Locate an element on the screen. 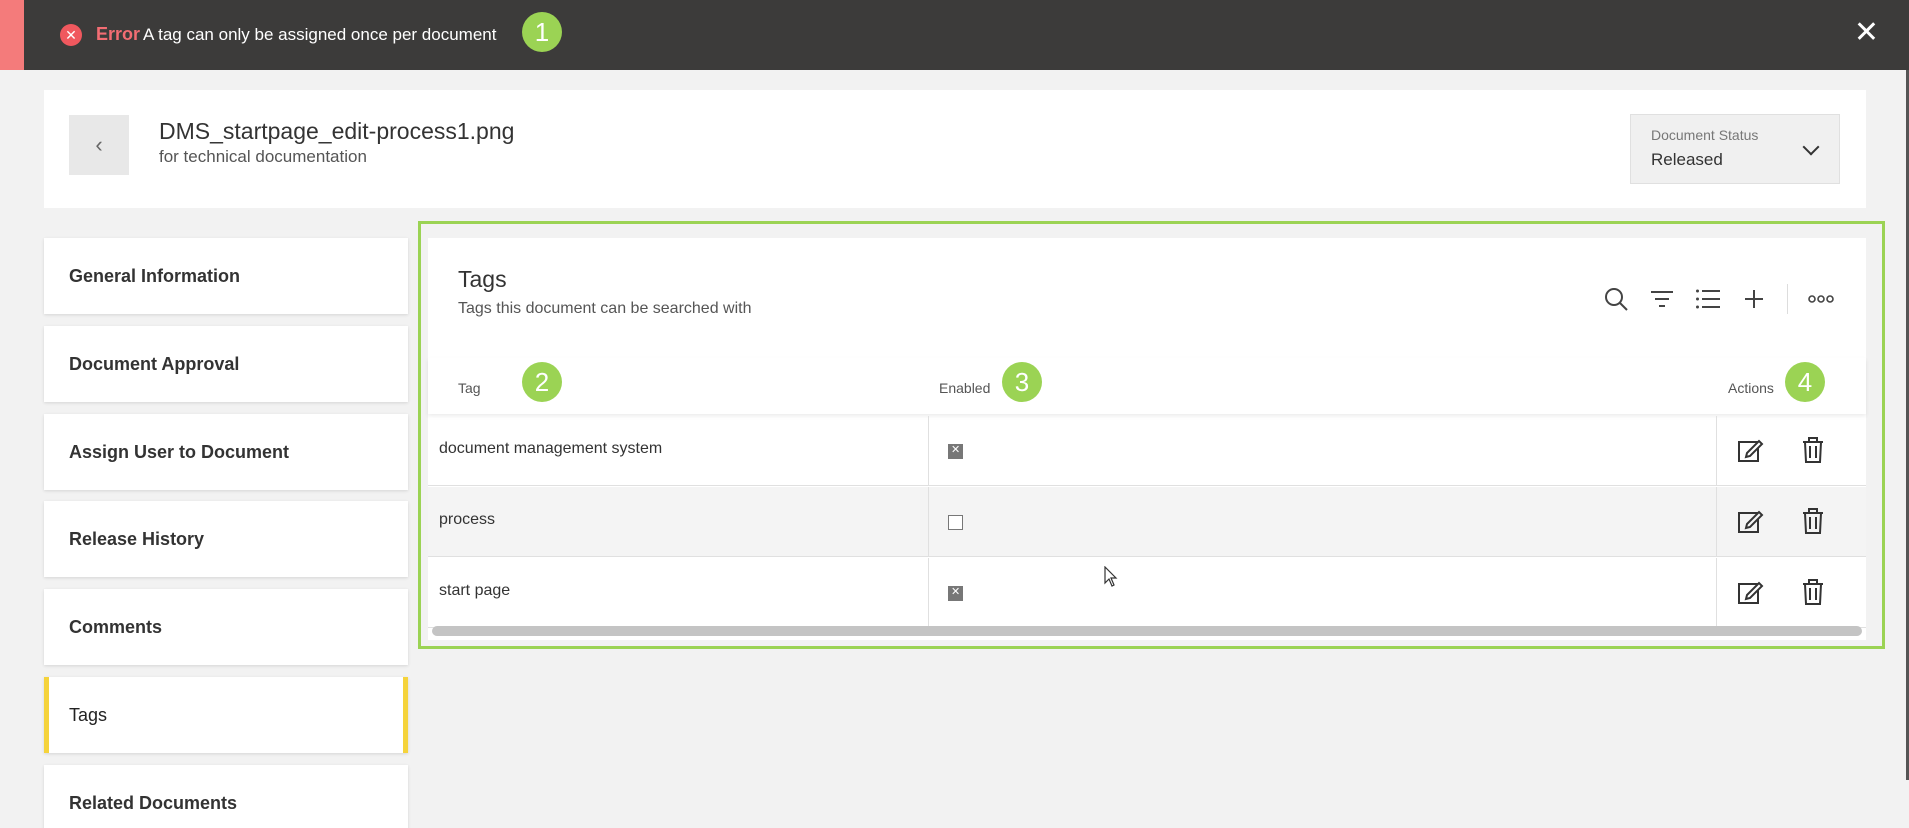 The width and height of the screenshot is (1909, 828). tag-cell: start page is located at coordinates (475, 590).